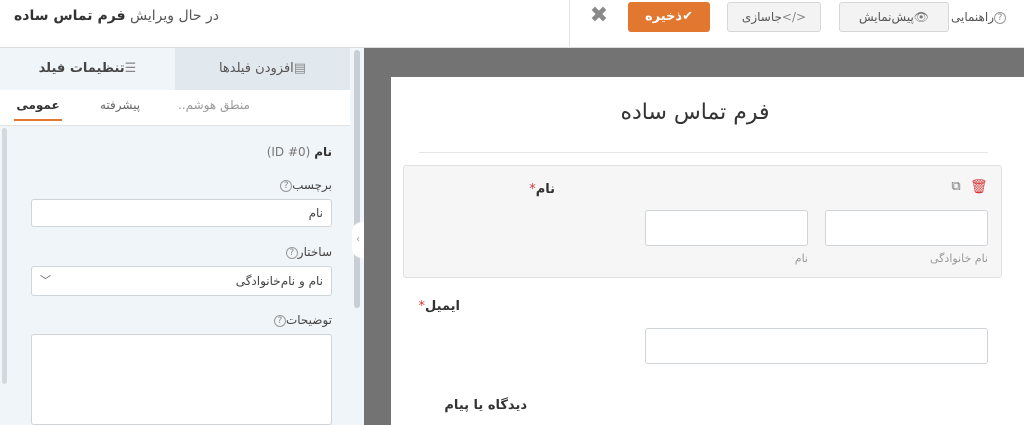 The width and height of the screenshot is (1024, 425). Describe the element at coordinates (4, 256) in the screenshot. I see `panel-scrollbar` at that location.